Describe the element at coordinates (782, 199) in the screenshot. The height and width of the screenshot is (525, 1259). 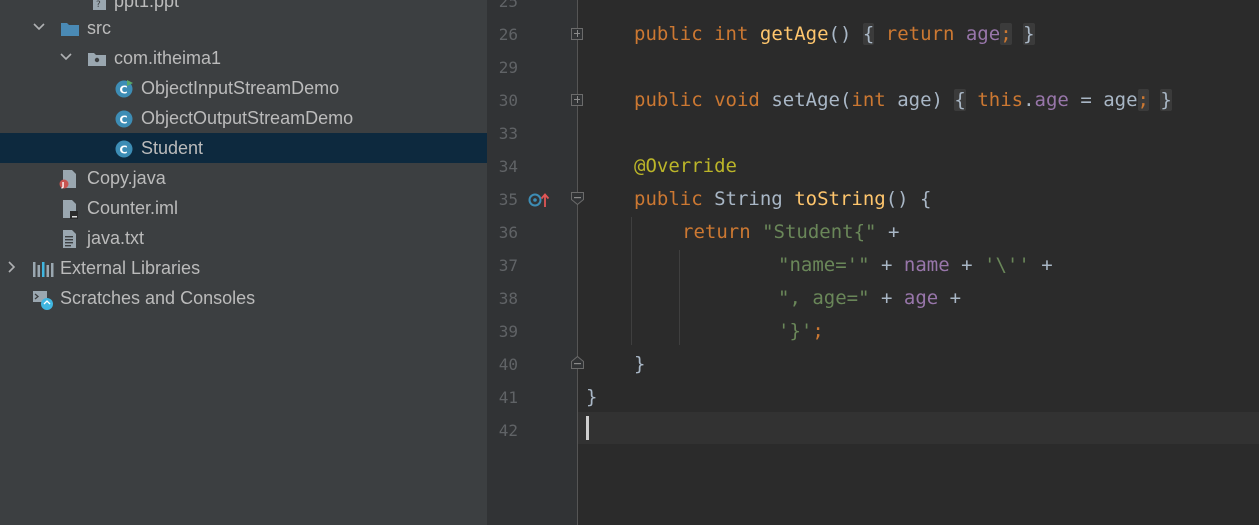
I see `code-line-35: public String toString() {` at that location.